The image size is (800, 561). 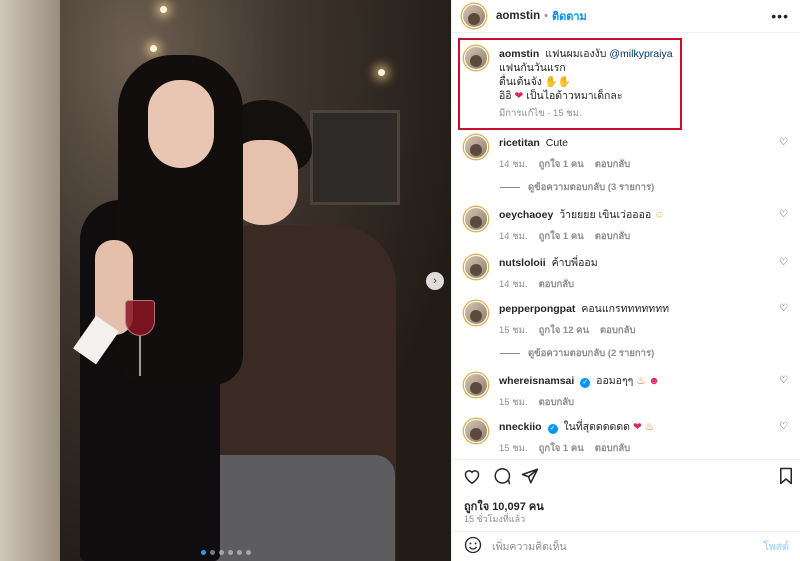 What do you see at coordinates (640, 54) in the screenshot?
I see `caption-mention: @milkypraiya` at bounding box center [640, 54].